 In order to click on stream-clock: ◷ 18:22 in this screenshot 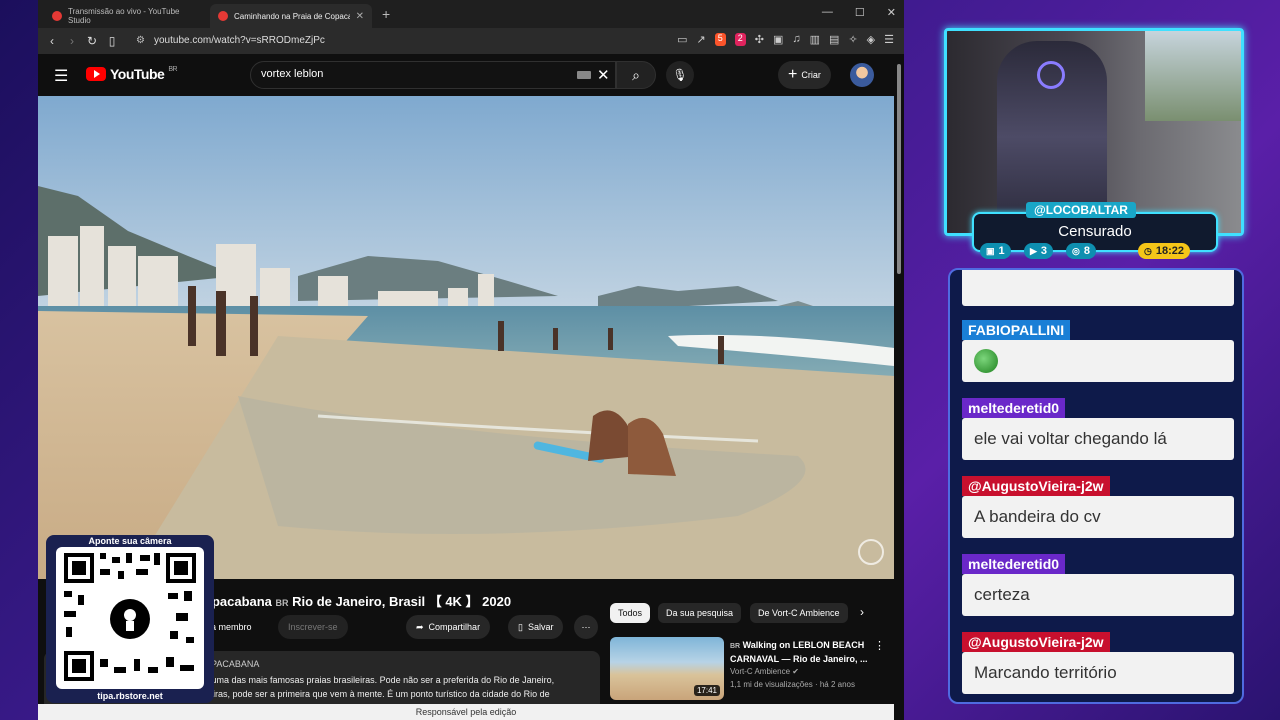, I will do `click(1164, 251)`.